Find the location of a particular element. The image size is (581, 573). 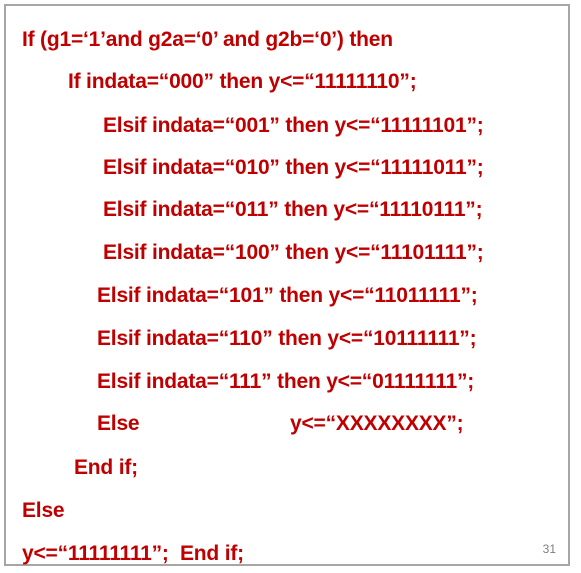

code-line-else-outer: Else is located at coordinates (43, 510).